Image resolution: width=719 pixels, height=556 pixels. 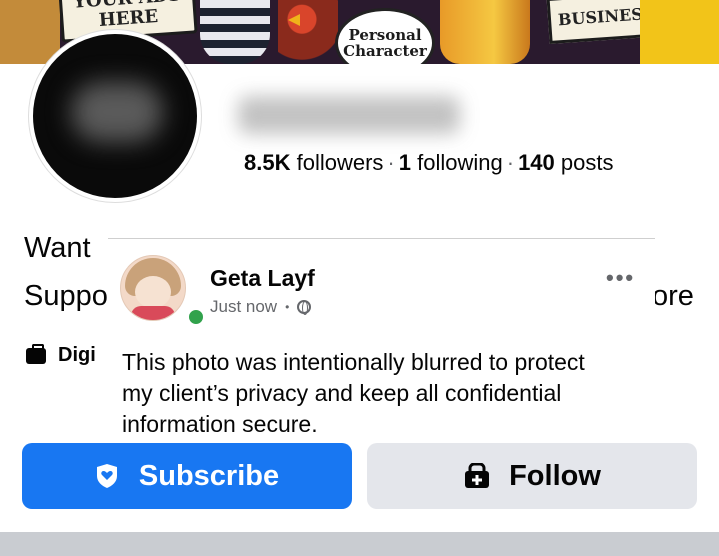 I want to click on post-author-avatar, so click(x=153, y=288).